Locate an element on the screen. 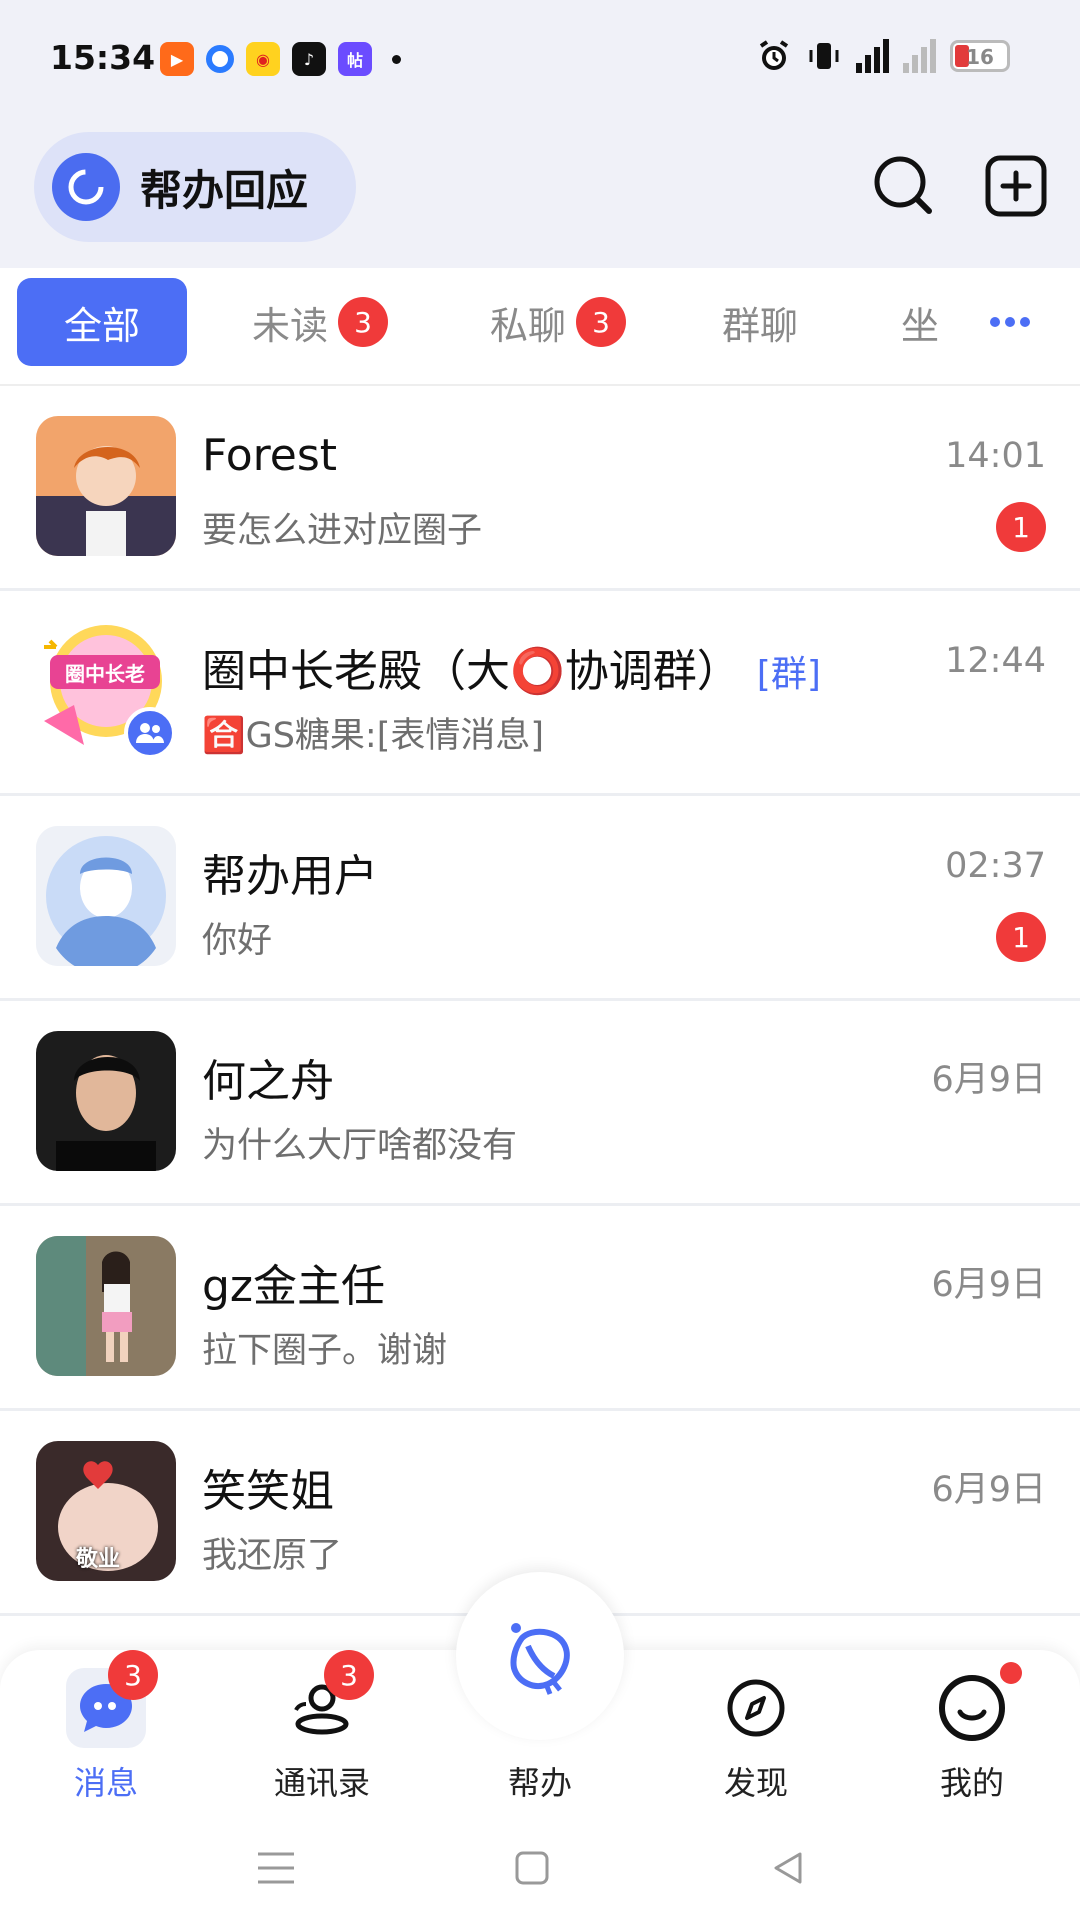 The image size is (1080, 1920). signal-5g-icon is located at coordinates (872, 56).